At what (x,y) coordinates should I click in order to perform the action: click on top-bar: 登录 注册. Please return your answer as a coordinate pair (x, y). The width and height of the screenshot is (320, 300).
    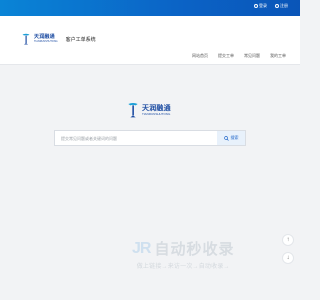
    Looking at the image, I should click on (150, 8).